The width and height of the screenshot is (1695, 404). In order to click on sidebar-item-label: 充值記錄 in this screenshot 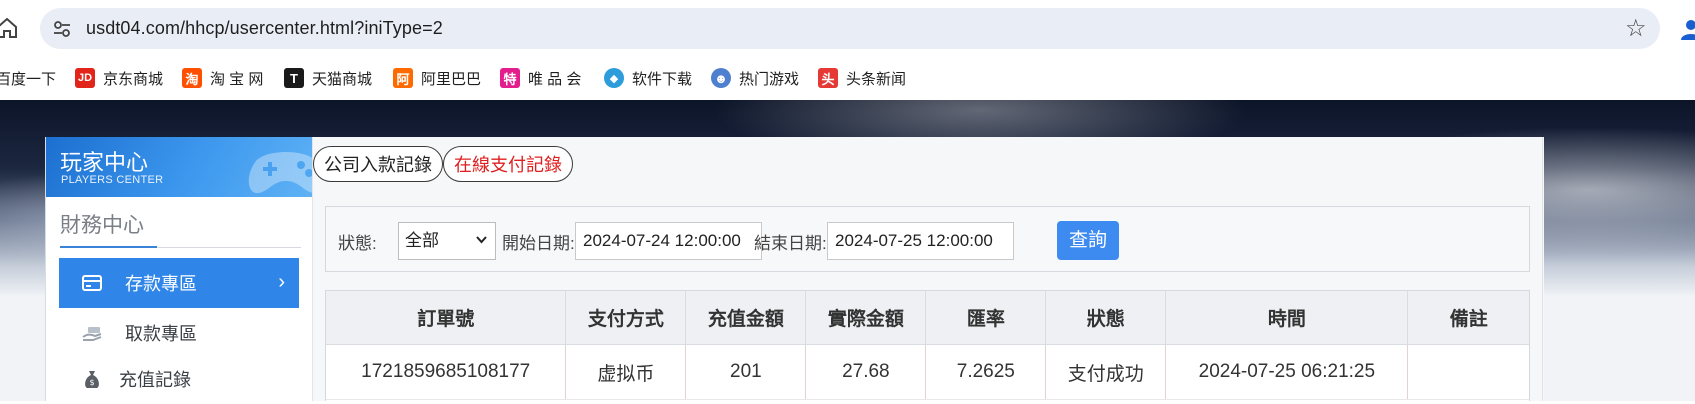, I will do `click(155, 380)`.